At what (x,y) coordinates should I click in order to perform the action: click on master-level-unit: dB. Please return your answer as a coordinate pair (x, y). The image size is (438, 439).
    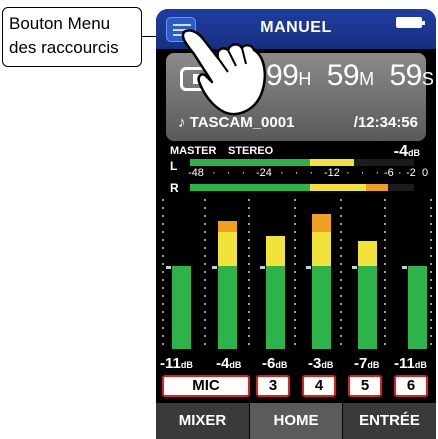
    Looking at the image, I should click on (414, 153).